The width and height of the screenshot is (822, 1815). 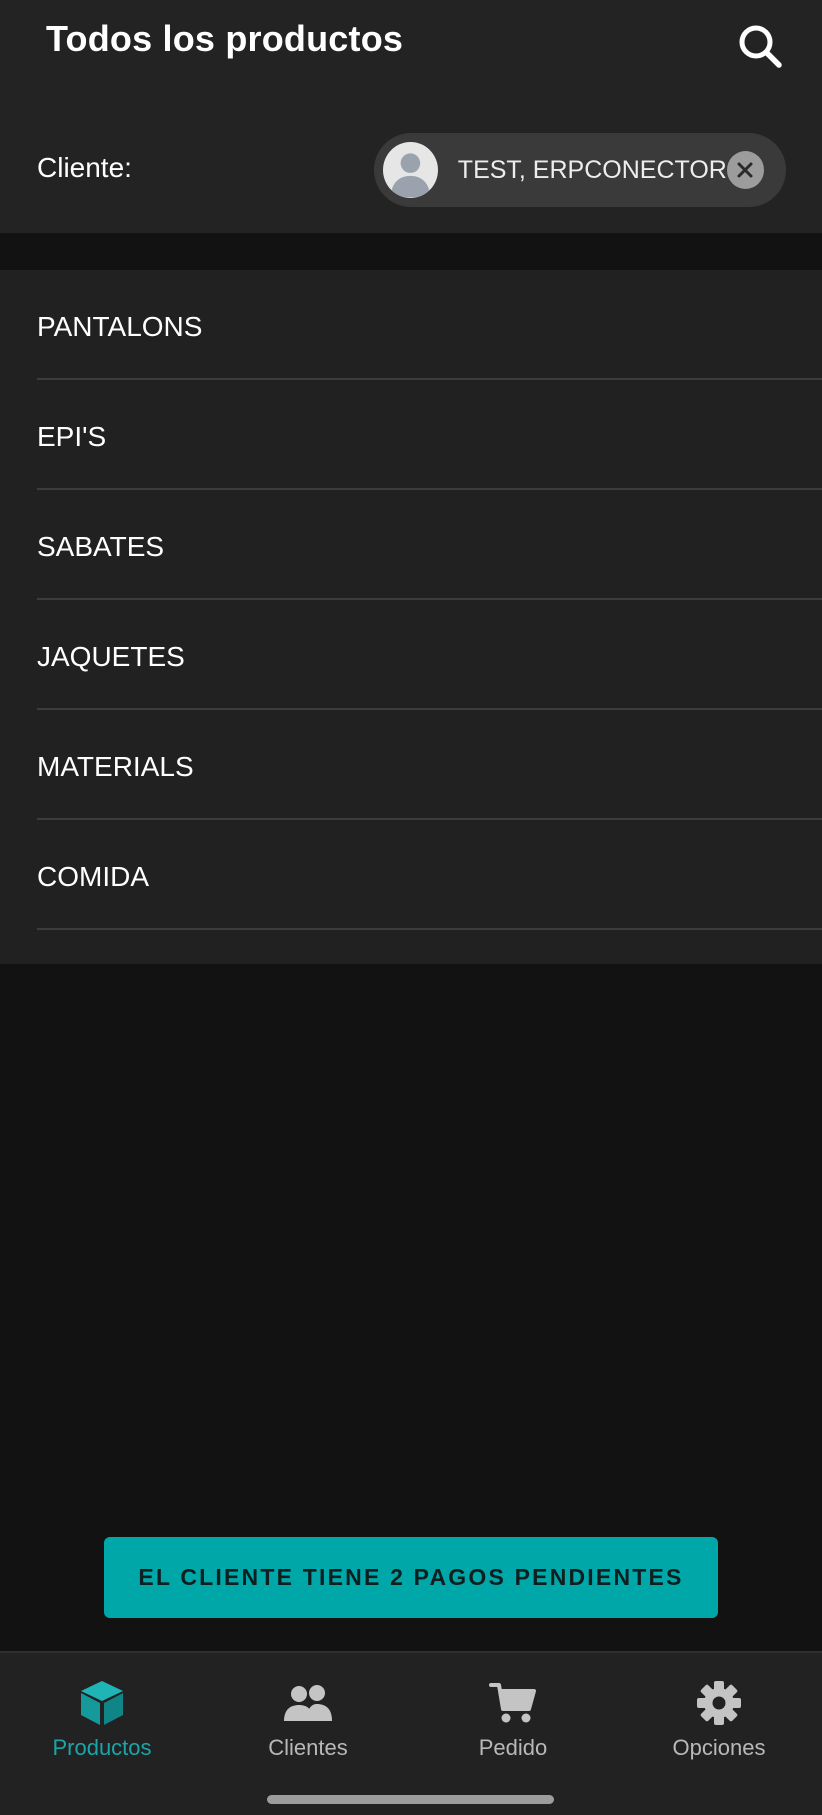 I want to click on nav-item-productos: Productos, so click(x=102, y=1729).